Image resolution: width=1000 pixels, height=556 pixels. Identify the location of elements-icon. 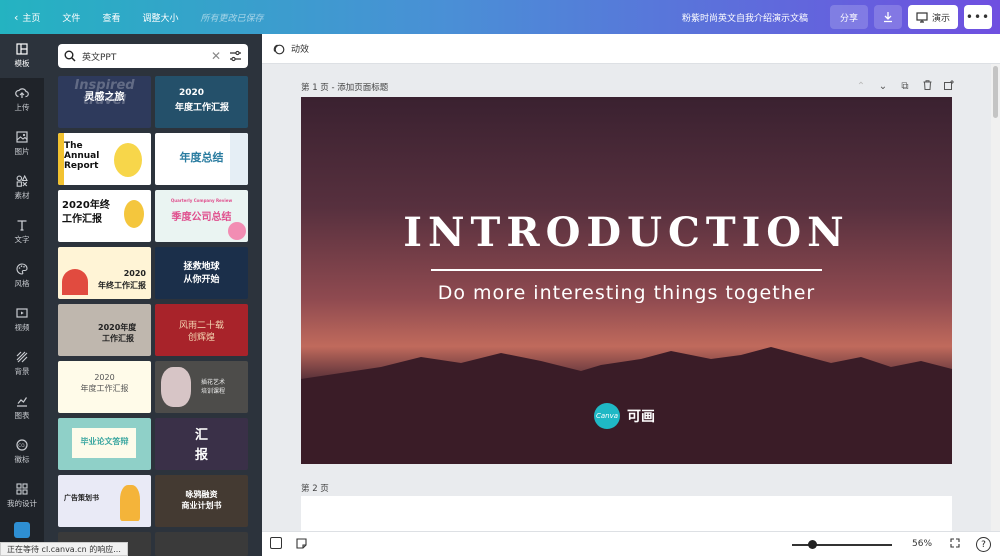
(22, 181).